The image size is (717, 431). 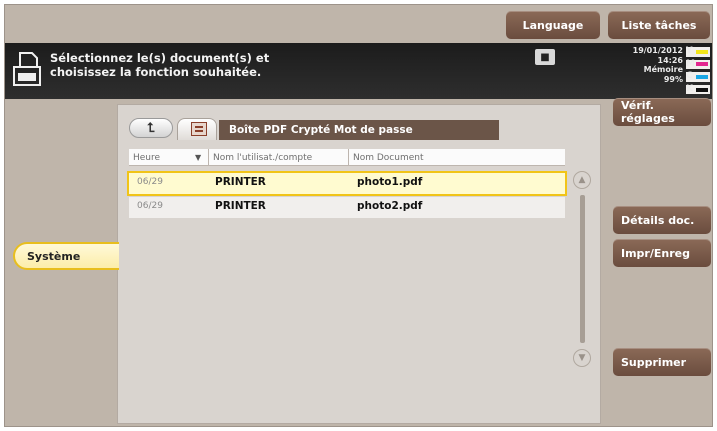 What do you see at coordinates (662, 362) in the screenshot?
I see `delete-button: Supprimer` at bounding box center [662, 362].